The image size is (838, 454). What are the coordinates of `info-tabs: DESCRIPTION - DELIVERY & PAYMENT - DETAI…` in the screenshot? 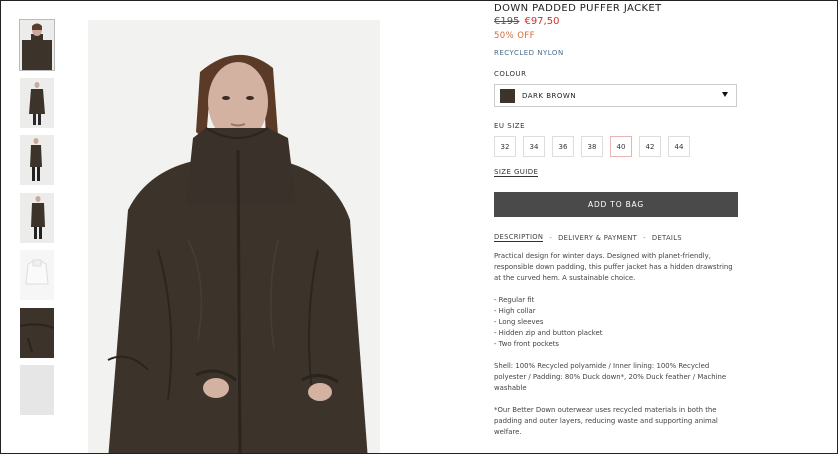 It's located at (616, 237).